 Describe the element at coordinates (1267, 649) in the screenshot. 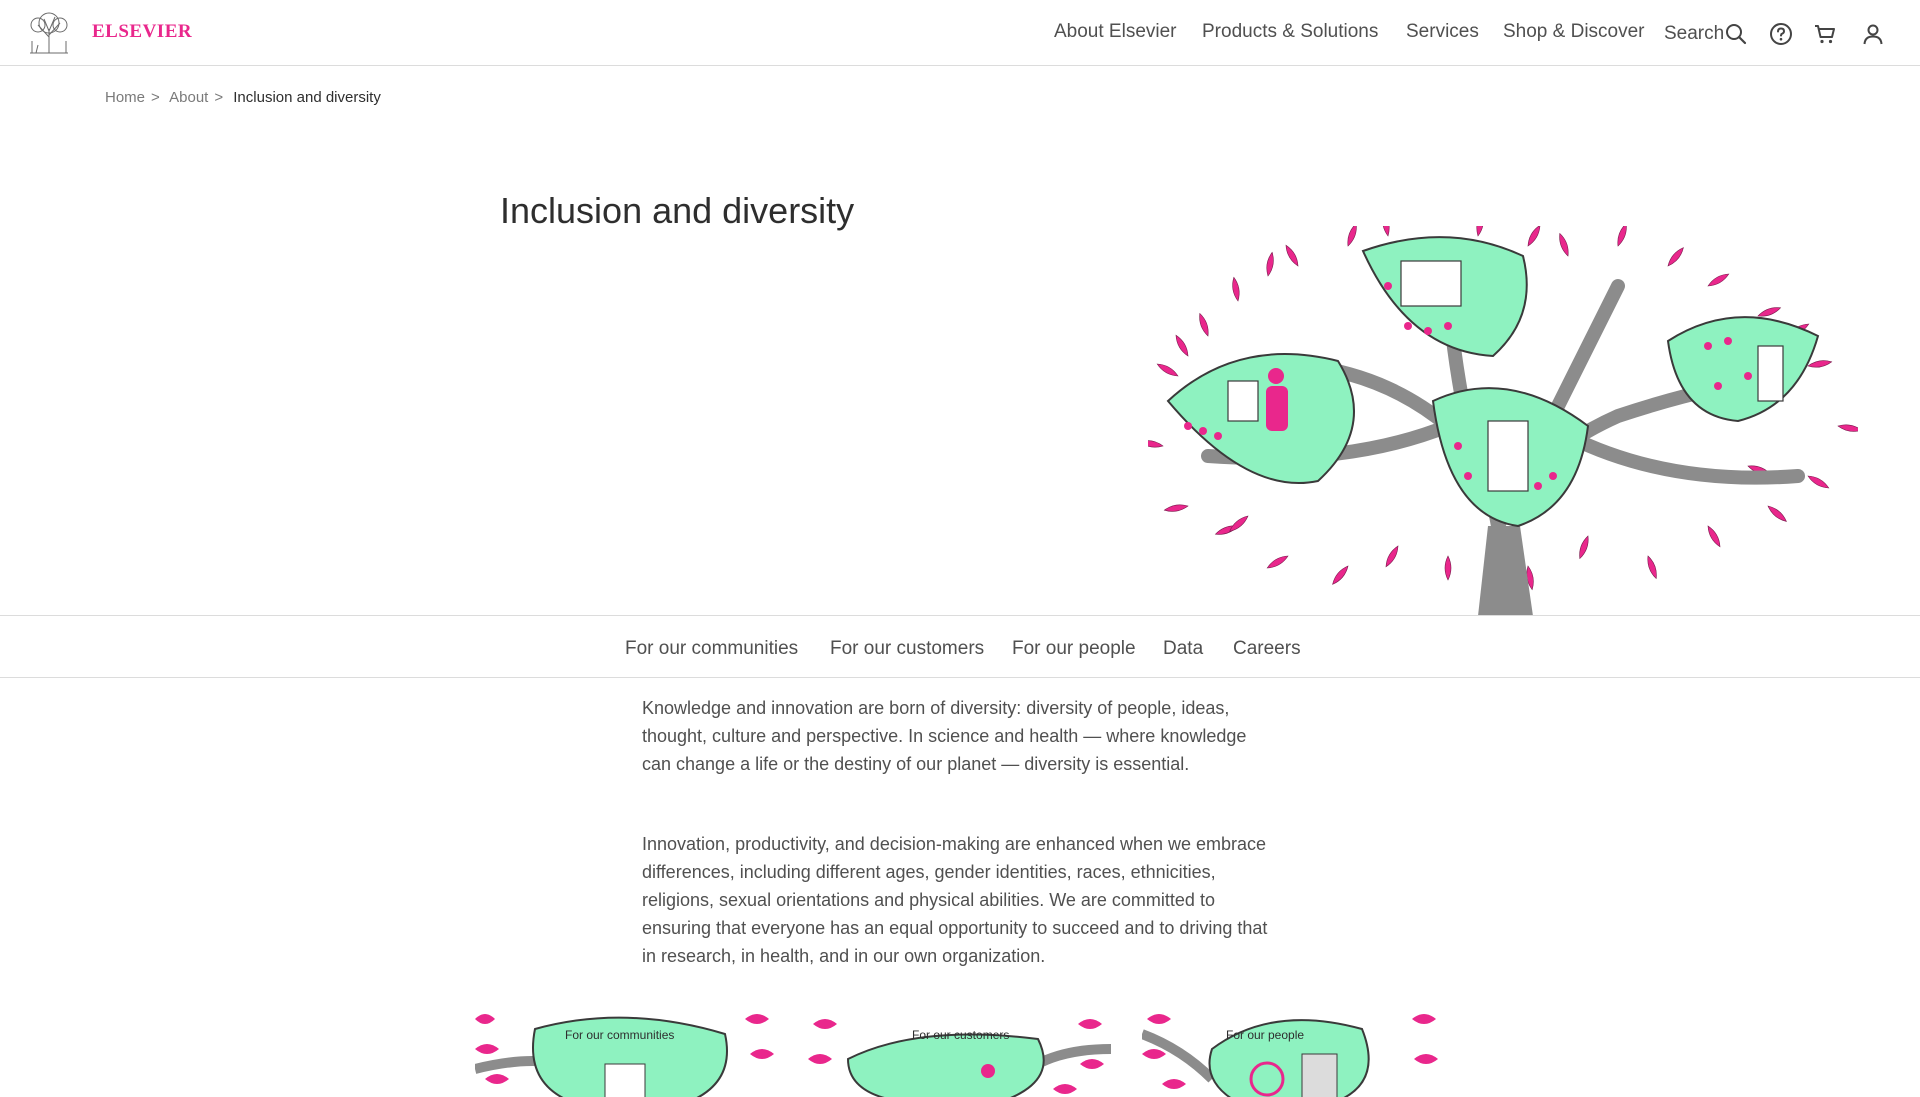

I see `tab-careers: Careers` at that location.